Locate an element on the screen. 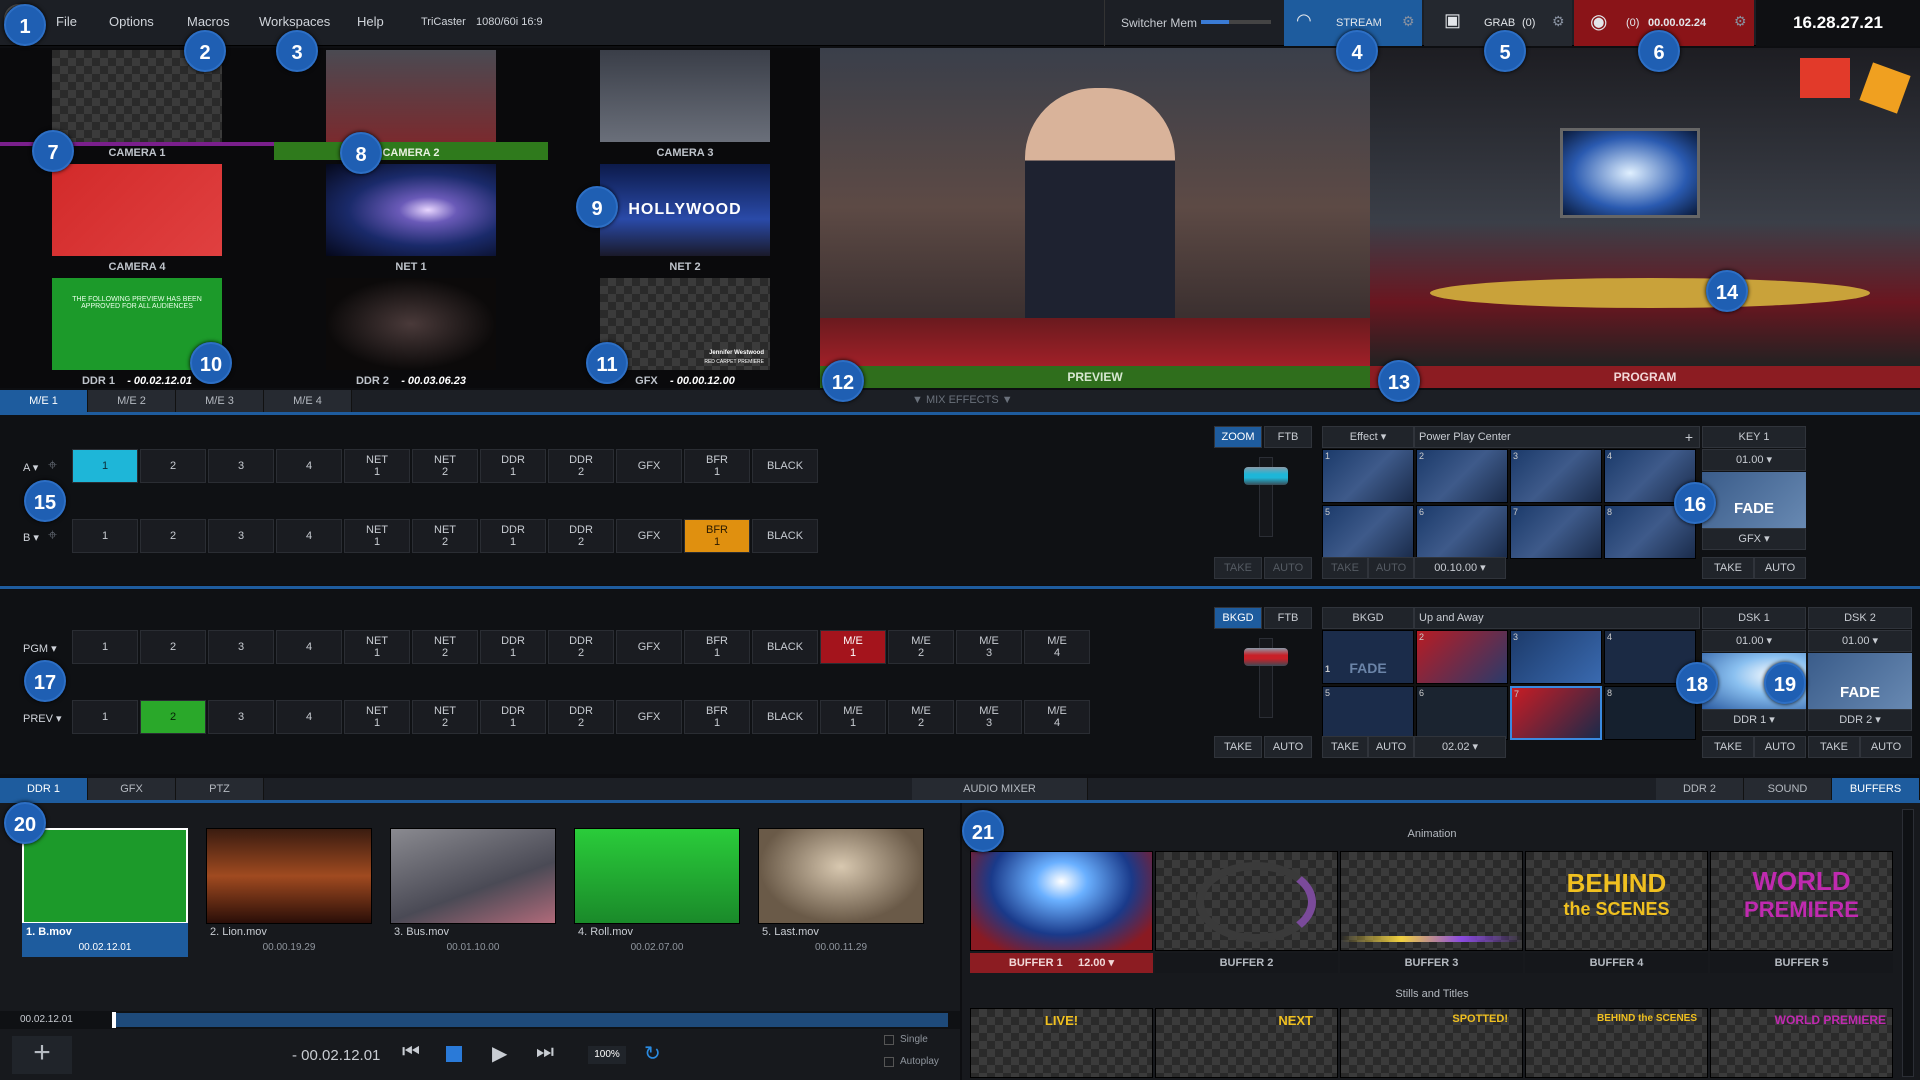  me-row-a-label: A ▾ is located at coordinates (30, 467).